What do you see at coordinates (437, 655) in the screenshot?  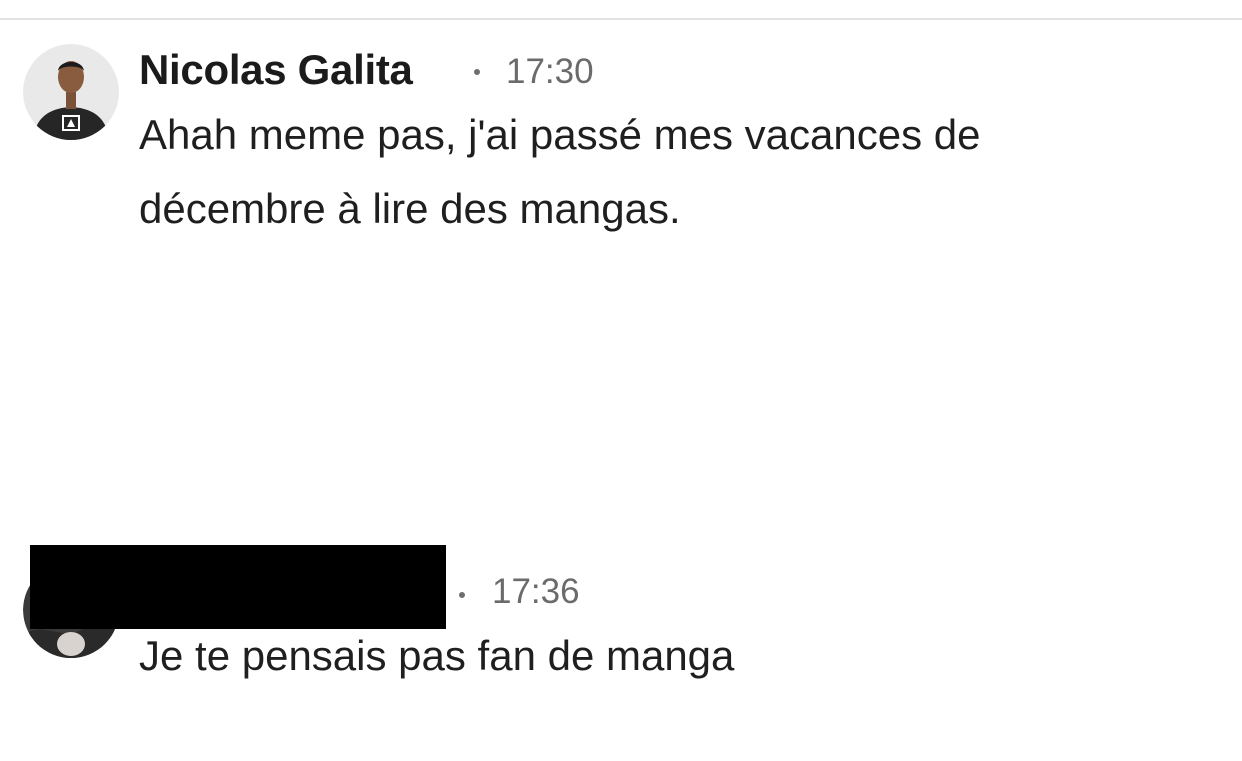 I see `message-text-line: Je te pensais pas fan de manga` at bounding box center [437, 655].